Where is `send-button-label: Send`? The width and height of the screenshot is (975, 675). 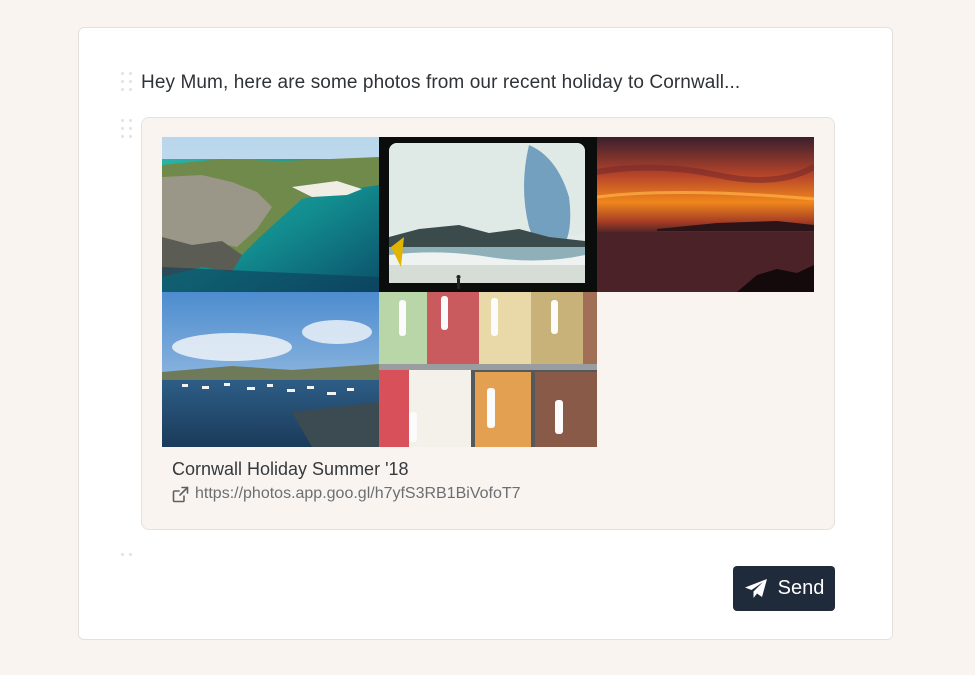 send-button-label: Send is located at coordinates (801, 588).